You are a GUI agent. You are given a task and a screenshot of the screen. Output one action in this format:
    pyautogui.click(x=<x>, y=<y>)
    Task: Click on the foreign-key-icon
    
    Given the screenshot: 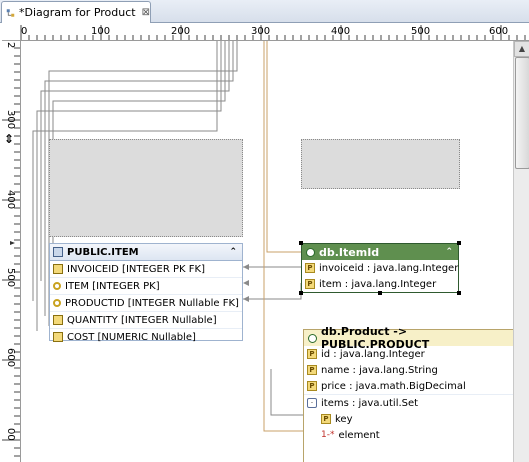 What is the action you would take?
    pyautogui.click(x=58, y=269)
    